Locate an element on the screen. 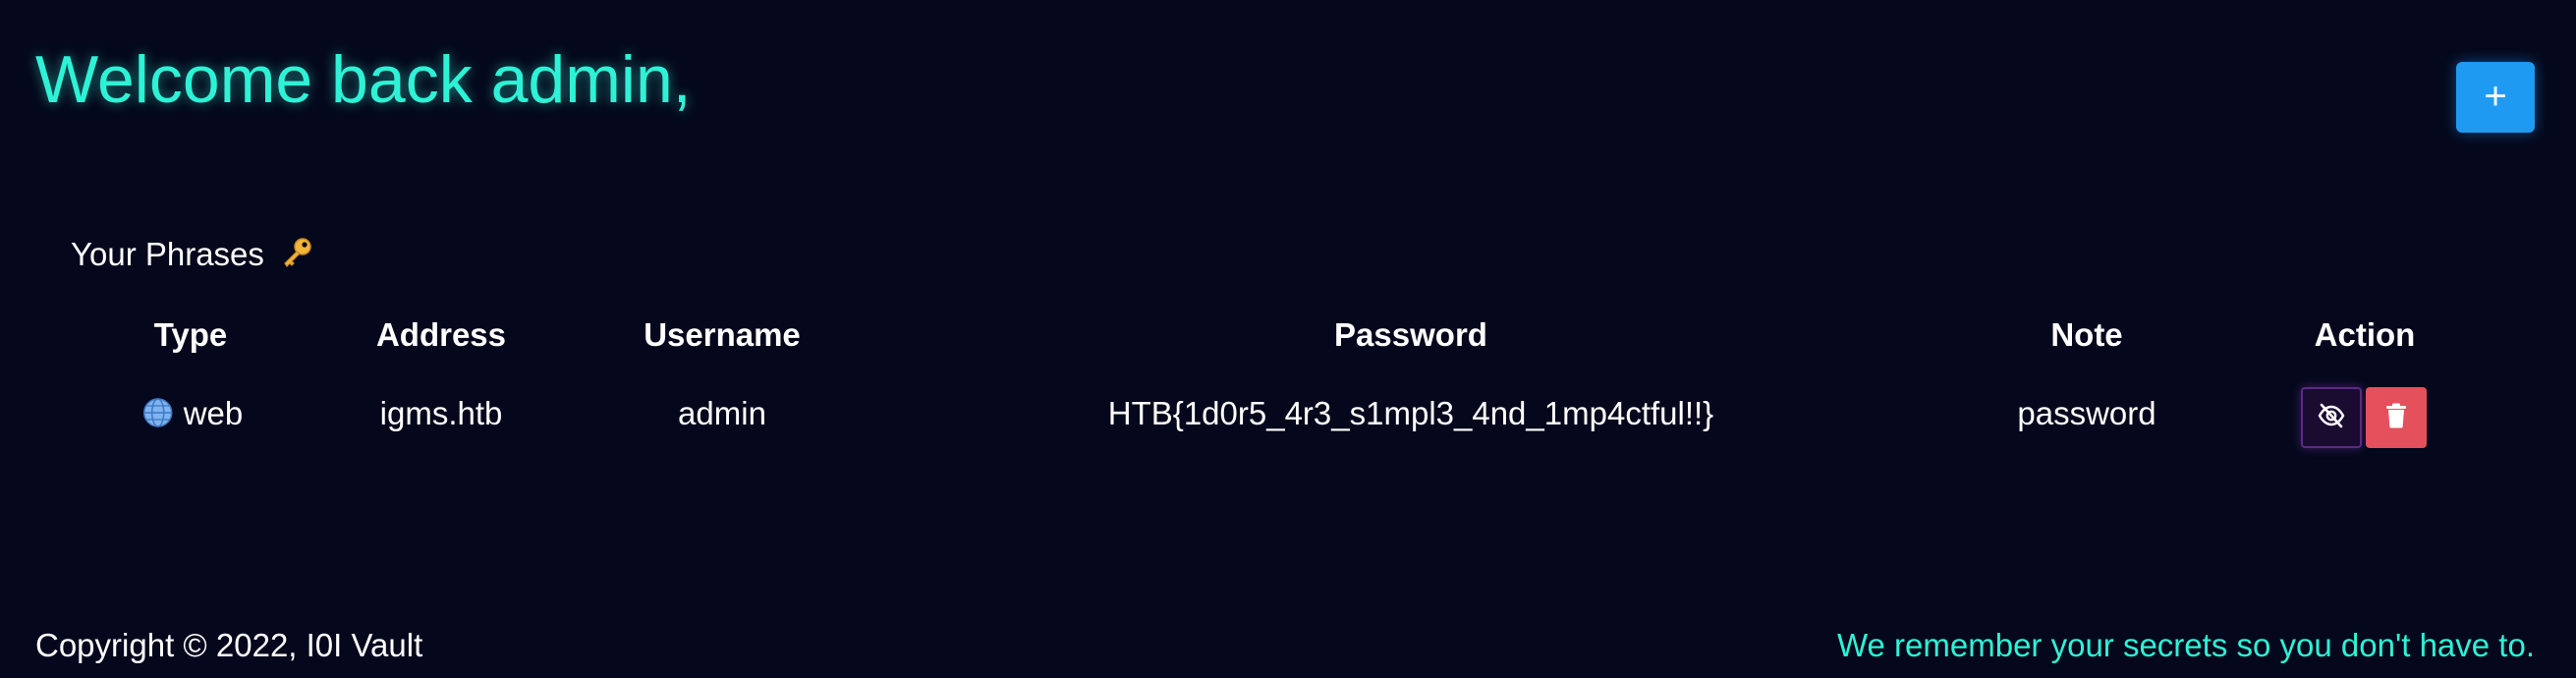 The image size is (2576, 678). column-header-note: Note is located at coordinates (2086, 334).